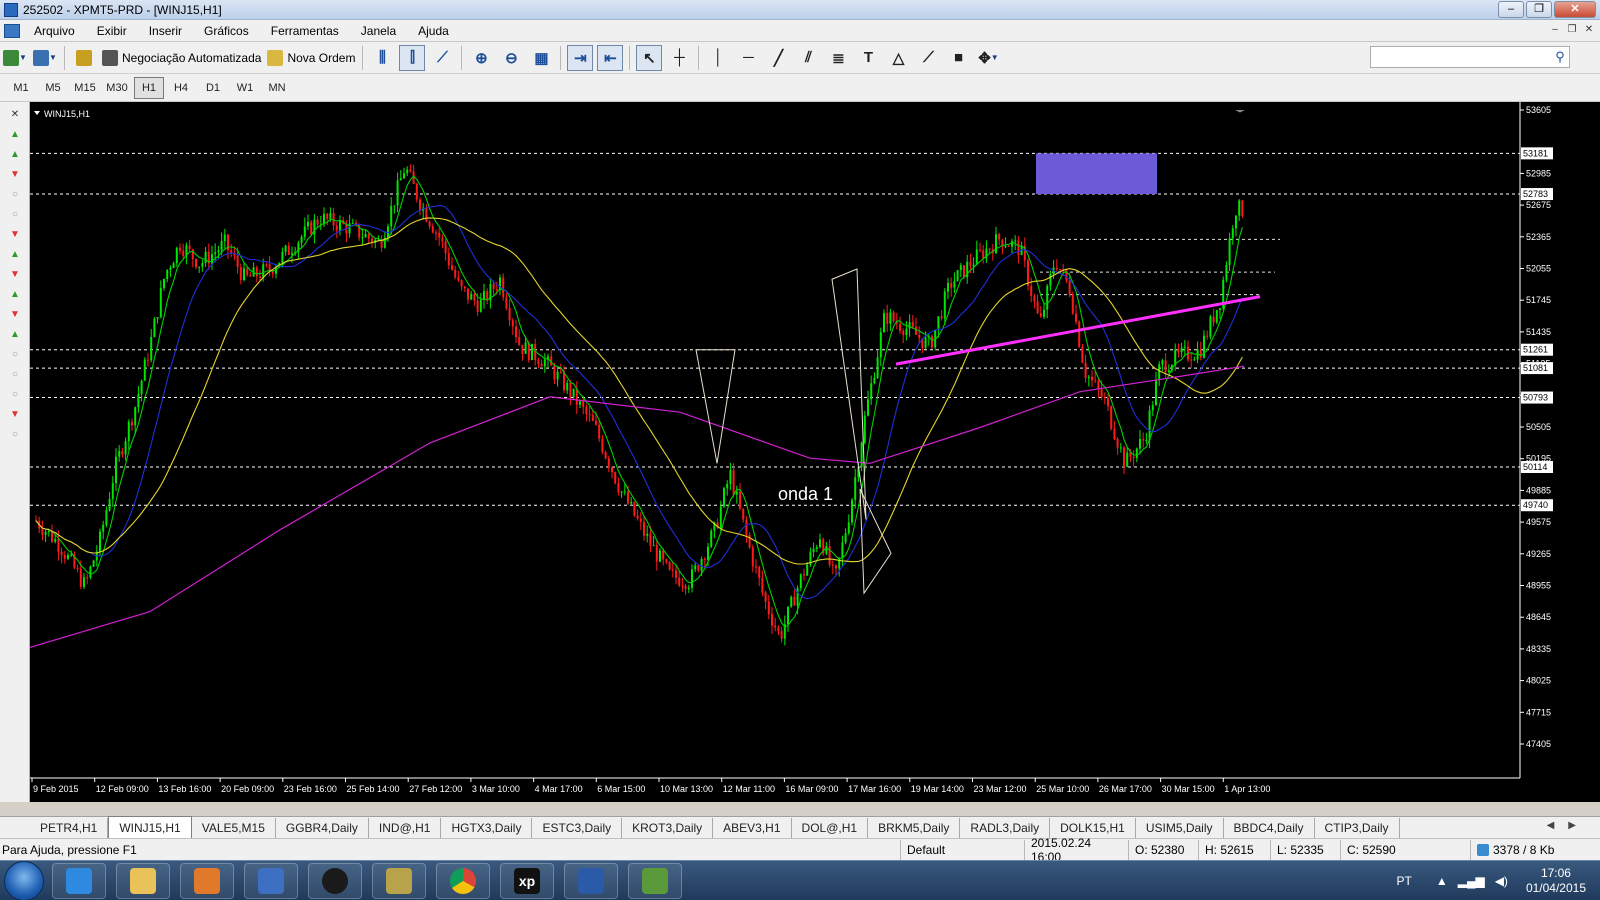  What do you see at coordinates (988, 58) in the screenshot?
I see `shapes-dropdown-button: ✥ ▼` at bounding box center [988, 58].